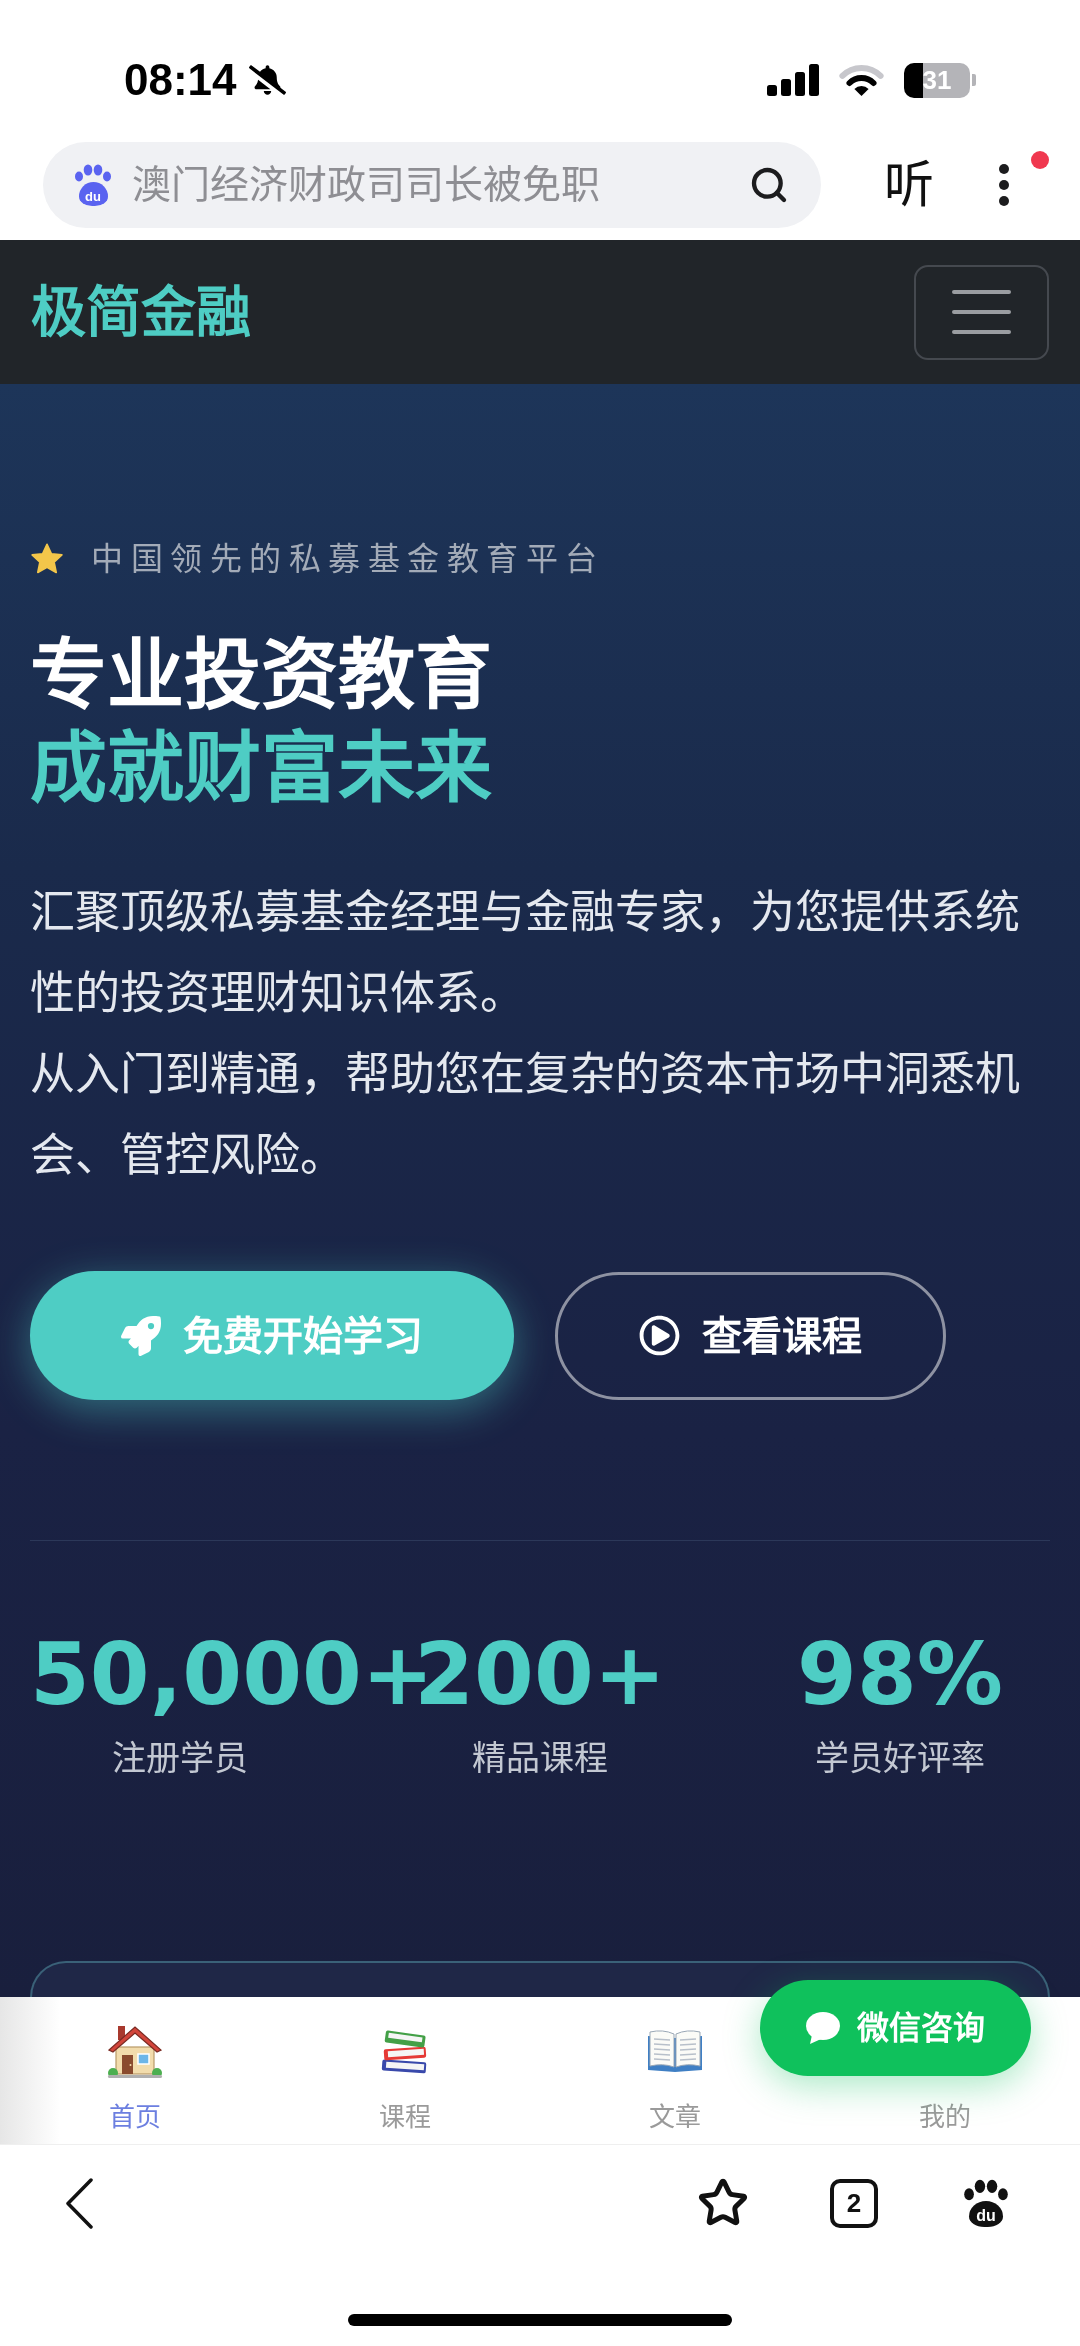  I want to click on listen-button: 听, so click(909, 185).